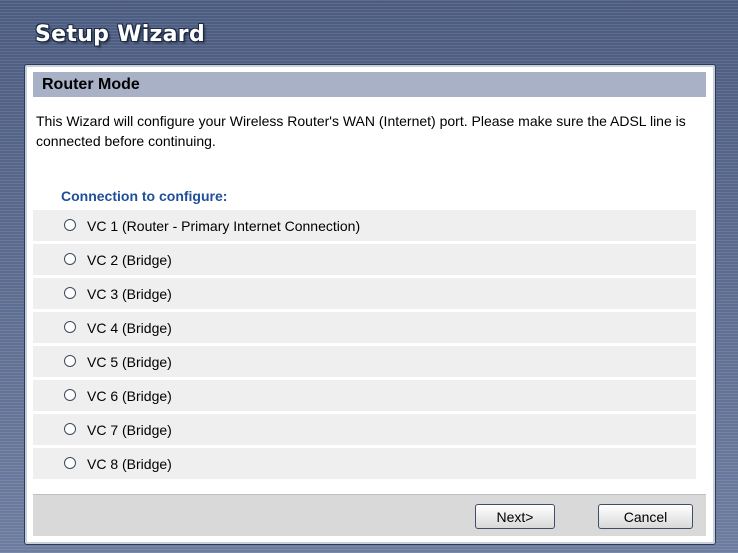 This screenshot has height=553, width=738. I want to click on connection-option-vc2: VC 2 (Bridge), so click(364, 259).